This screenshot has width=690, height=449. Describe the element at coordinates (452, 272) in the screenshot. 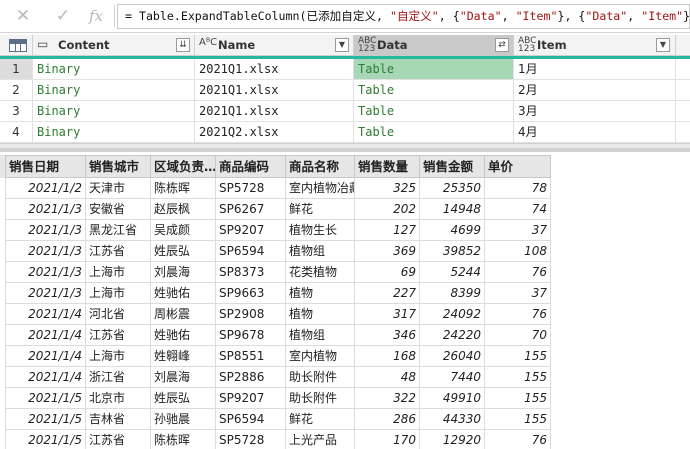

I see `sheet-cell: 5244` at that location.